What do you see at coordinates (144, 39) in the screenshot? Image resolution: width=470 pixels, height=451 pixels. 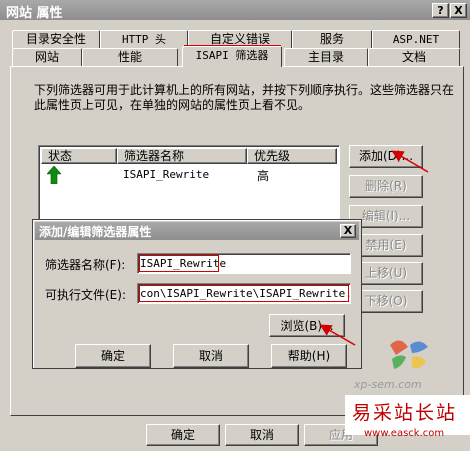 I see `tab-http-headers: HTTP 头` at bounding box center [144, 39].